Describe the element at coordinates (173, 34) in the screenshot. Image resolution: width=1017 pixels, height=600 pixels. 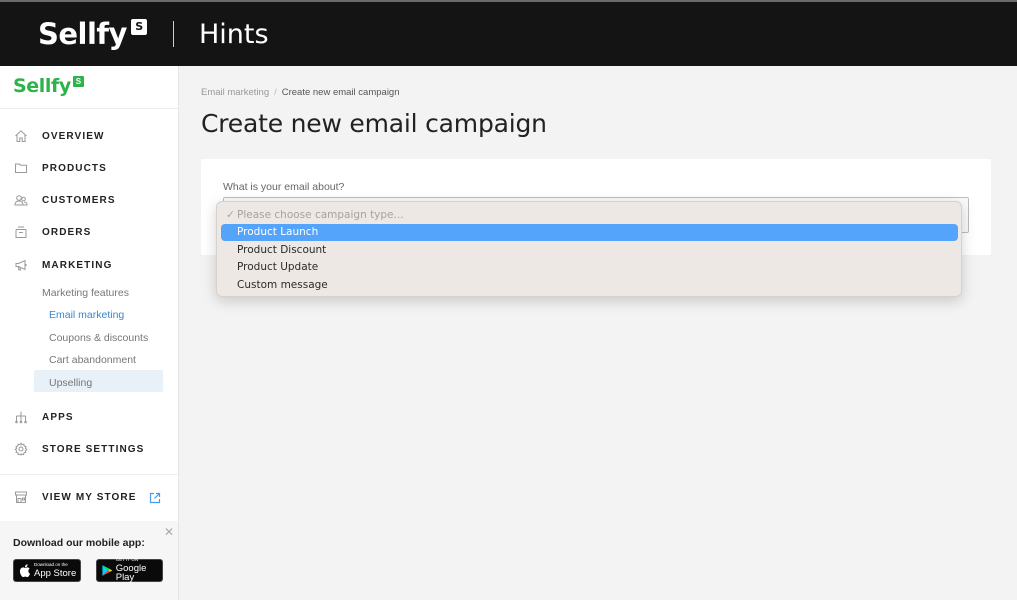
I see `divider` at that location.